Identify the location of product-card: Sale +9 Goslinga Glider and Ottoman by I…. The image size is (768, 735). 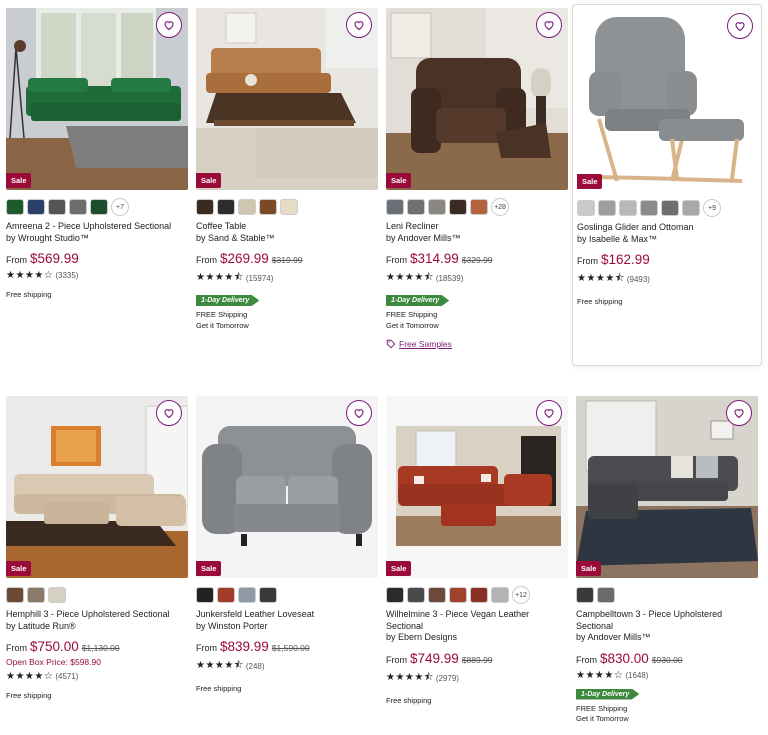
(667, 185).